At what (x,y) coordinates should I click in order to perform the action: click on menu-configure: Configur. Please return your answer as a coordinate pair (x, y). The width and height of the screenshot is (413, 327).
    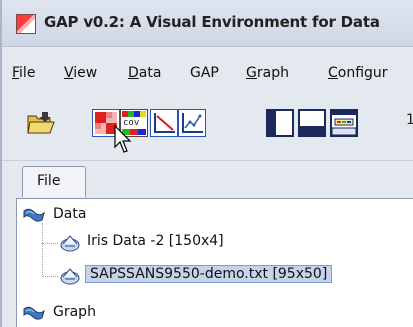
    Looking at the image, I should click on (358, 73).